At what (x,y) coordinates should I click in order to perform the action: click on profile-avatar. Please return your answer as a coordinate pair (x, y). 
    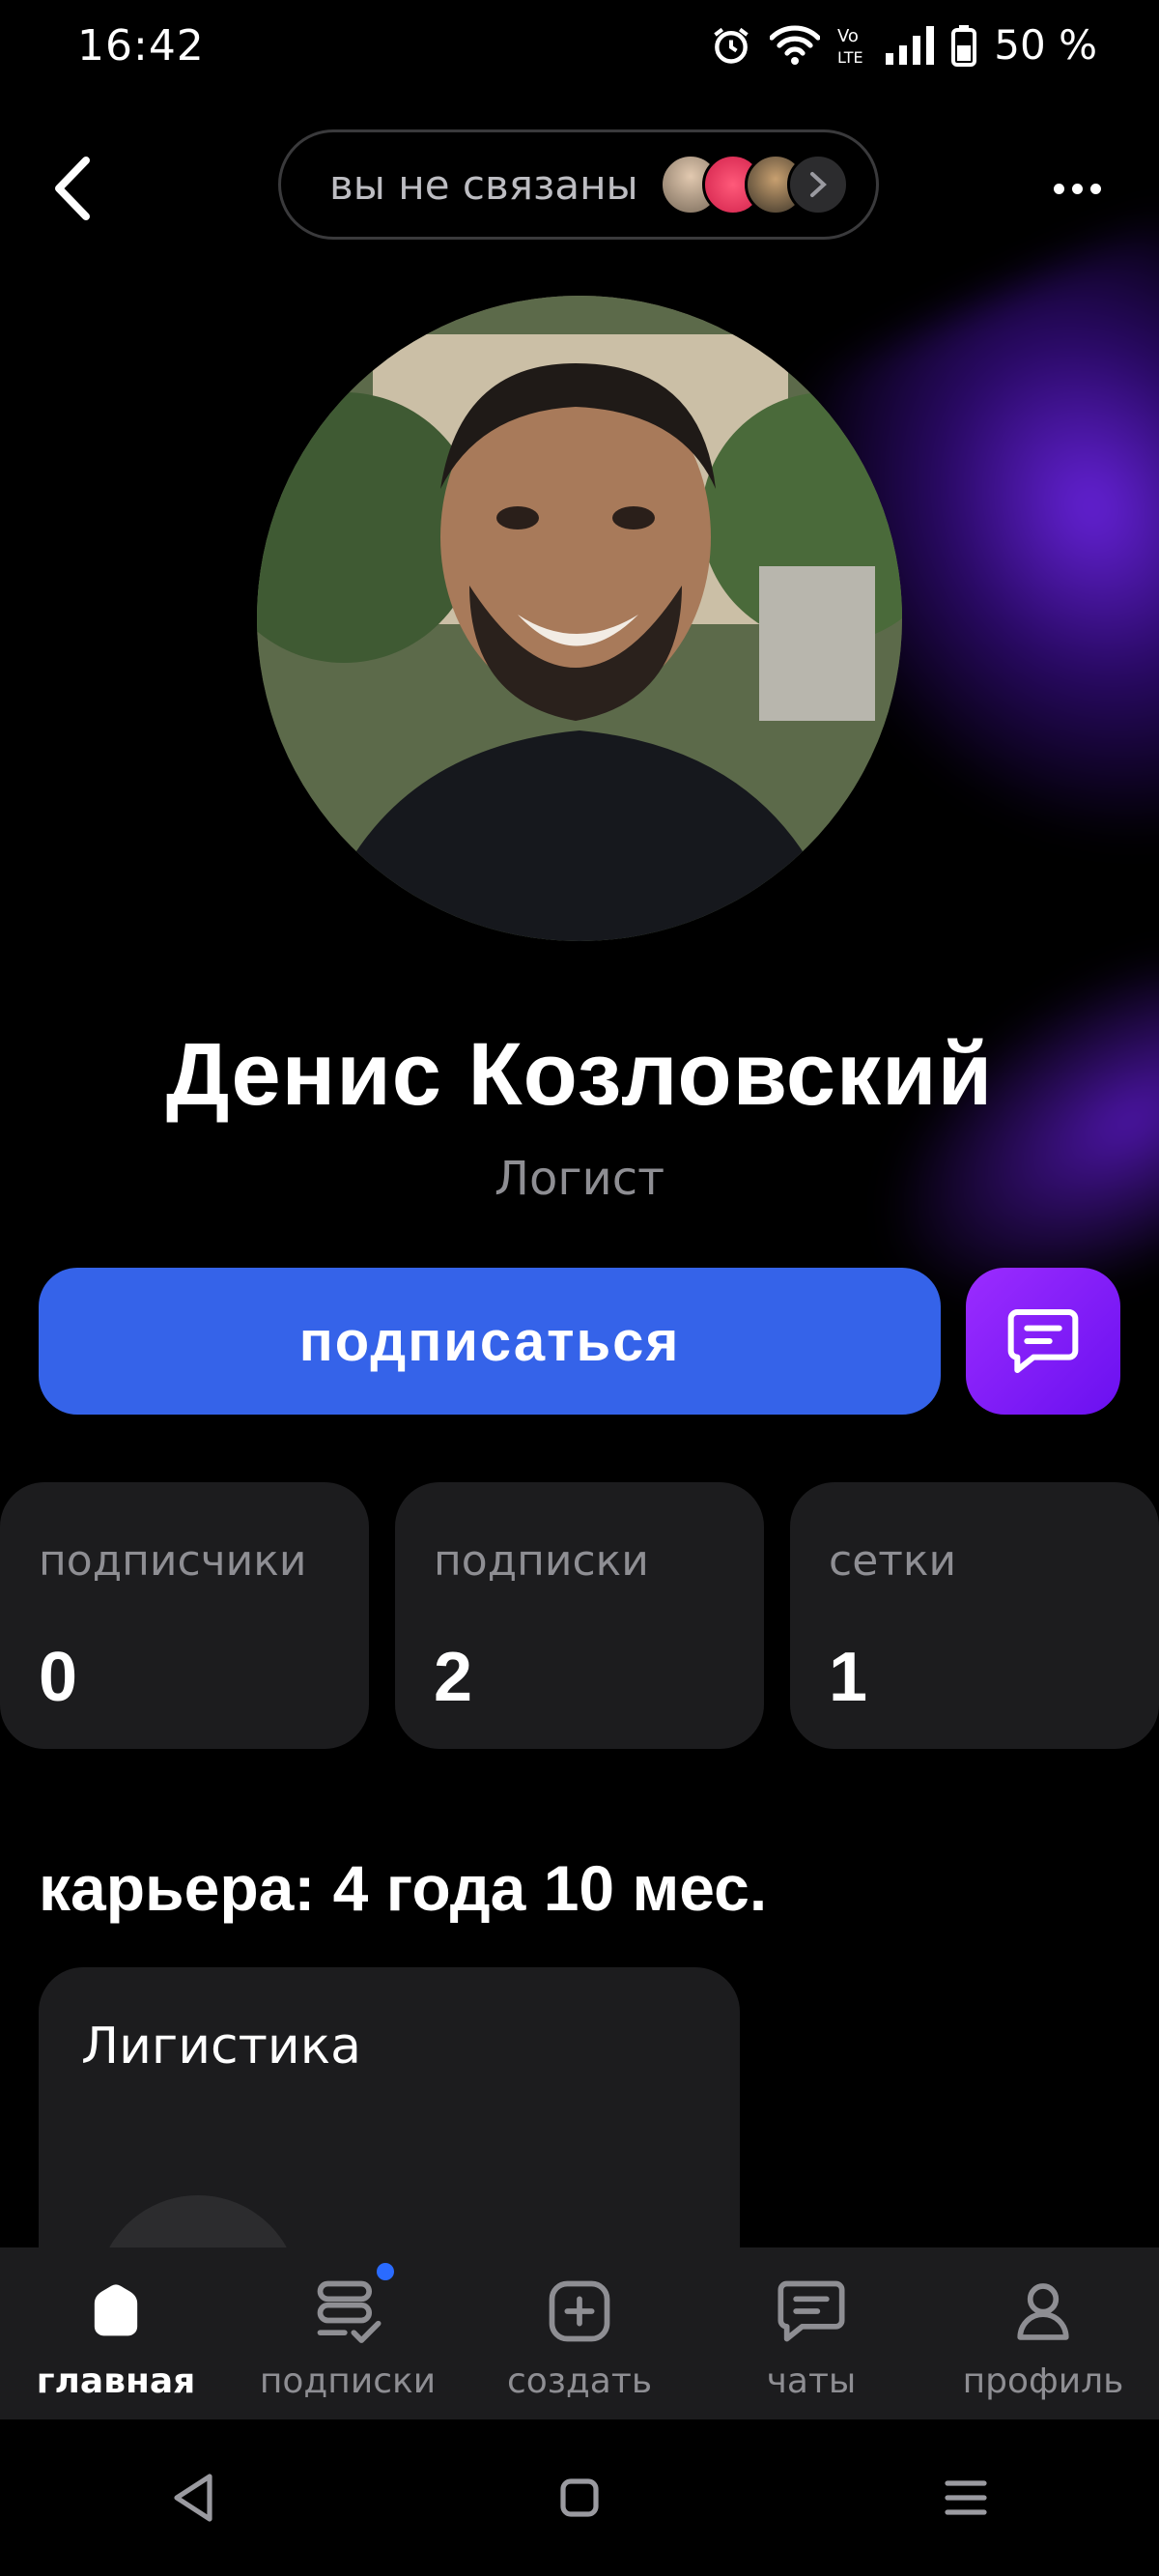
    Looking at the image, I should click on (579, 619).